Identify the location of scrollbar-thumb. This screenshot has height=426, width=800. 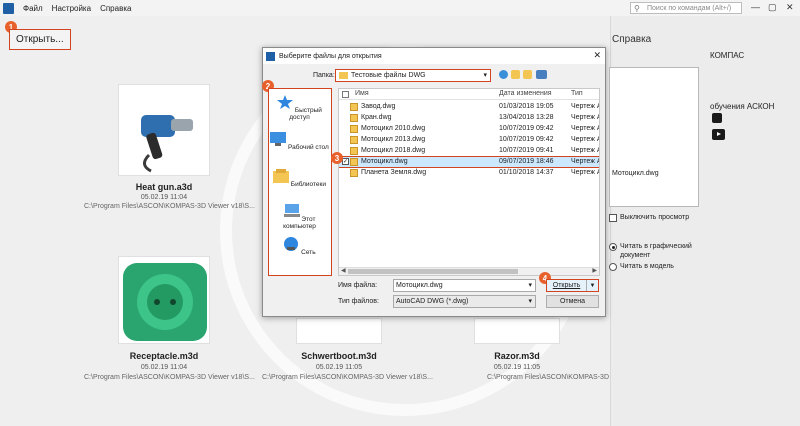
(433, 271).